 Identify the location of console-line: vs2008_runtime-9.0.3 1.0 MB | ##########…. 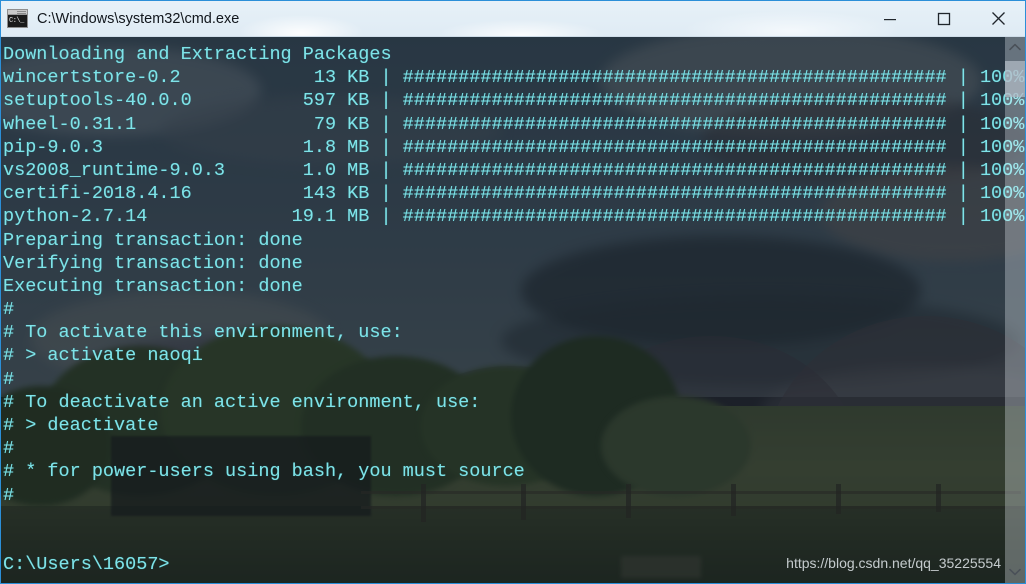
(514, 170).